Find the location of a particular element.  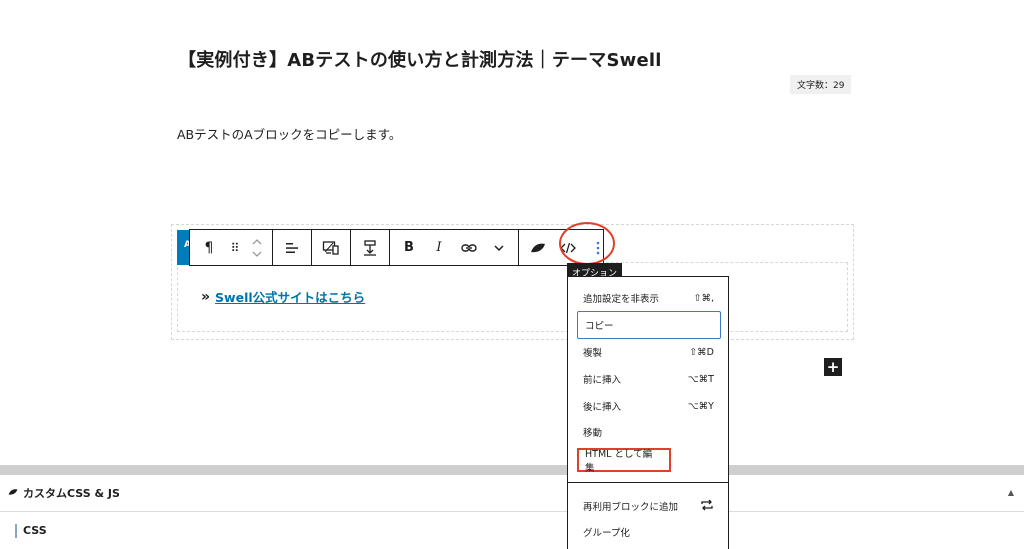

custom-css-js-panel-header: カスタムCSS & JS ▲ is located at coordinates (512, 493).